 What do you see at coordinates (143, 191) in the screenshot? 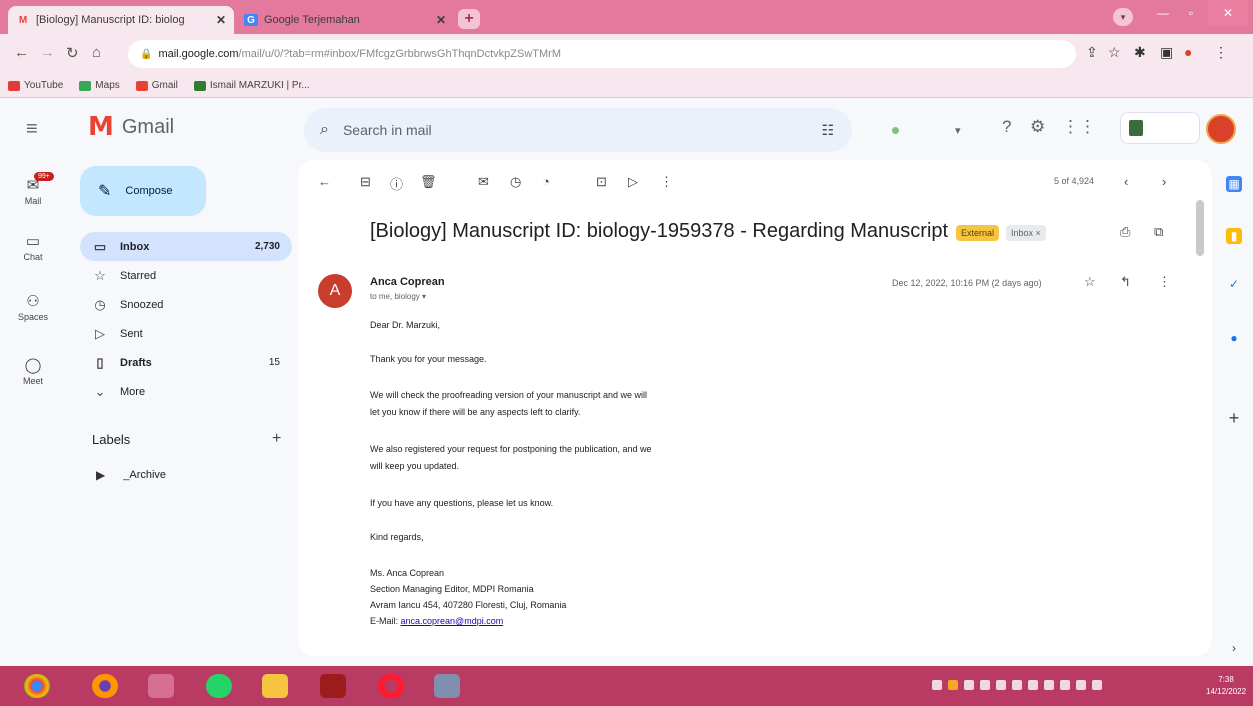
I see `compose-button: ✎ Compose` at bounding box center [143, 191].